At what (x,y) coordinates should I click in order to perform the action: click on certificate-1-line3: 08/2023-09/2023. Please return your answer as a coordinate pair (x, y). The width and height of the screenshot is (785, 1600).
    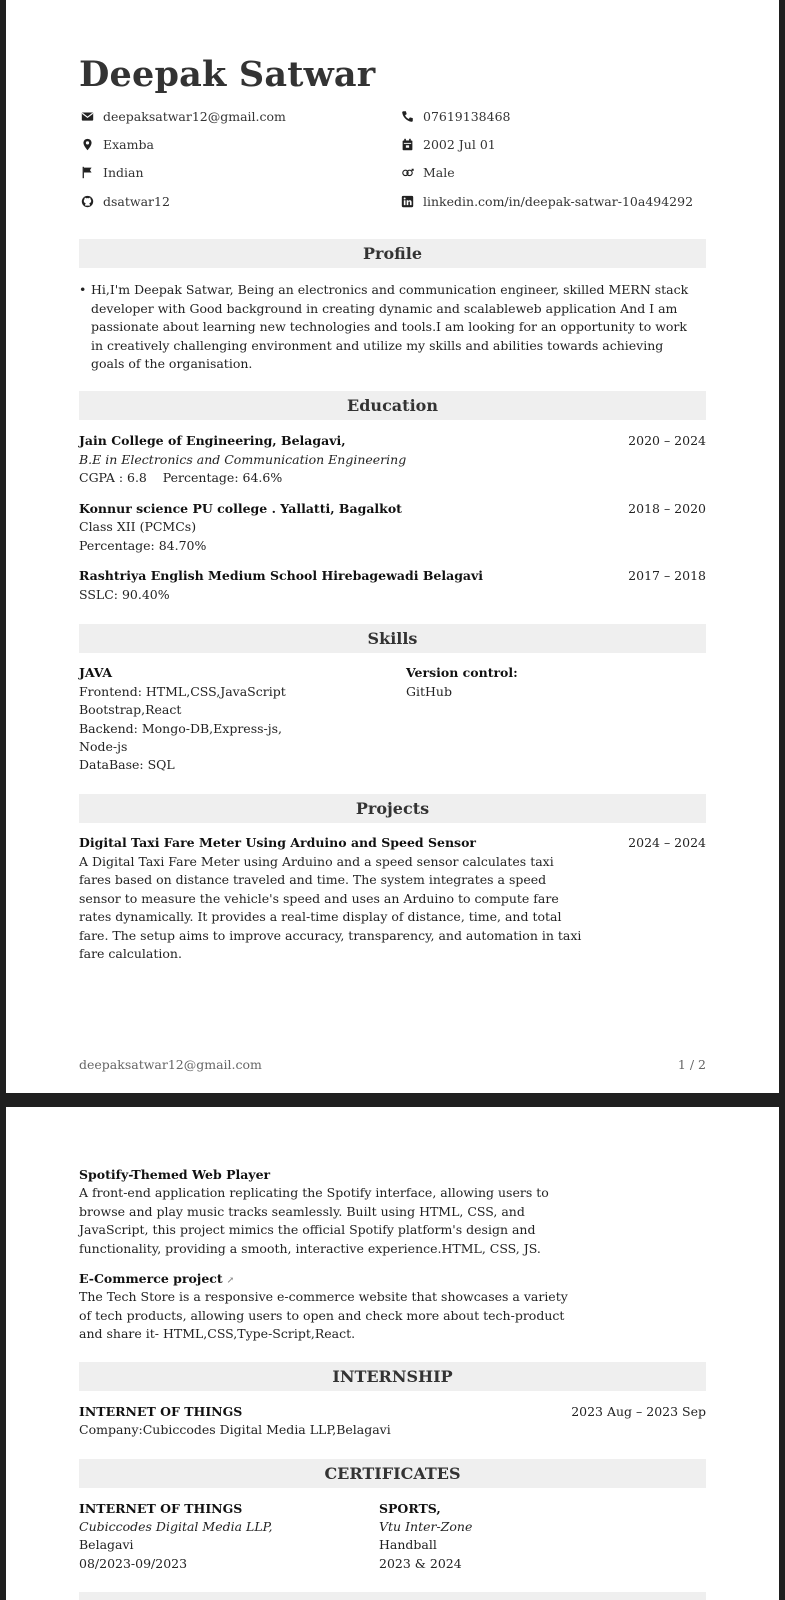
    Looking at the image, I should click on (133, 1563).